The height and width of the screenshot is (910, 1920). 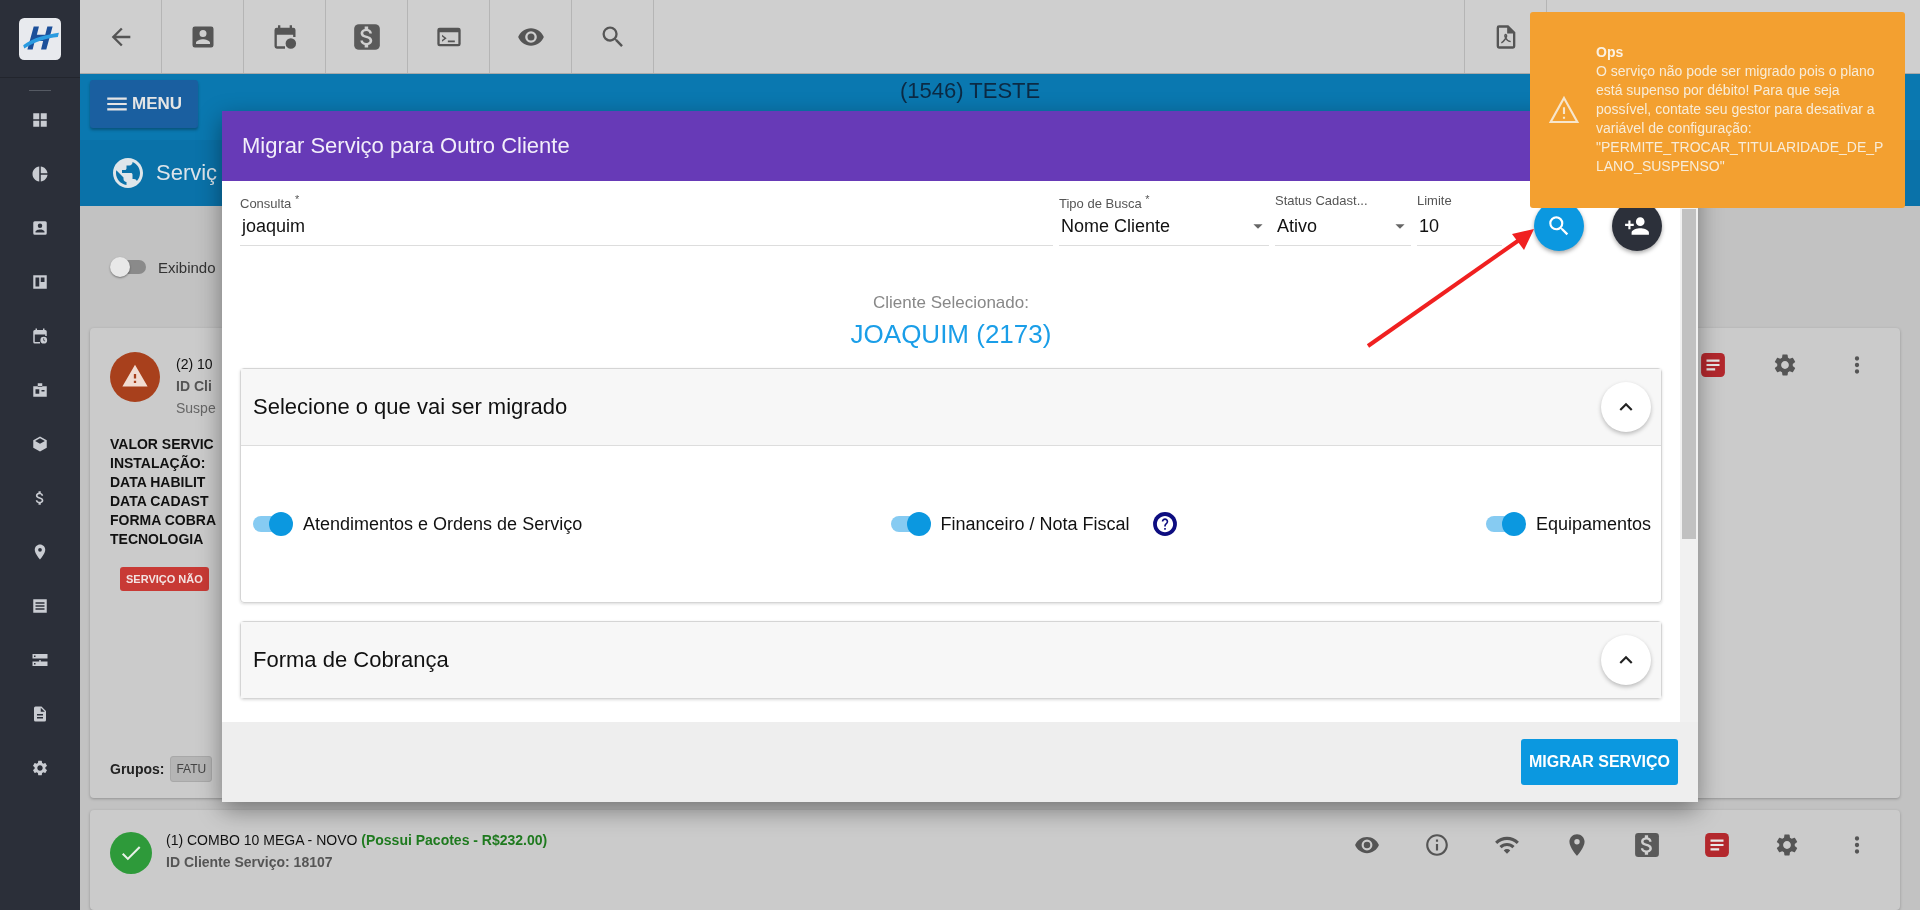 What do you see at coordinates (129, 267) in the screenshot?
I see `display-toggle` at bounding box center [129, 267].